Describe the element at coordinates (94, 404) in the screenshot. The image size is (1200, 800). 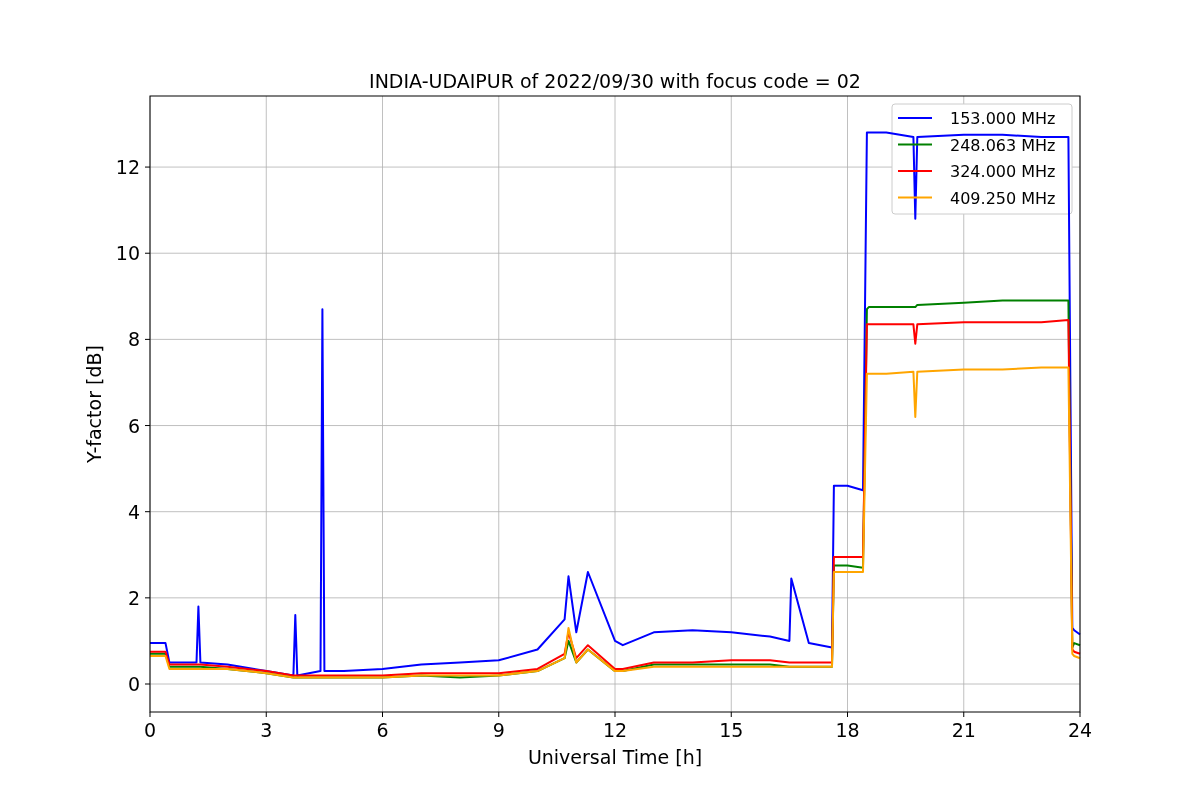
I see `y-axis-label: Y-factor [dB]` at that location.